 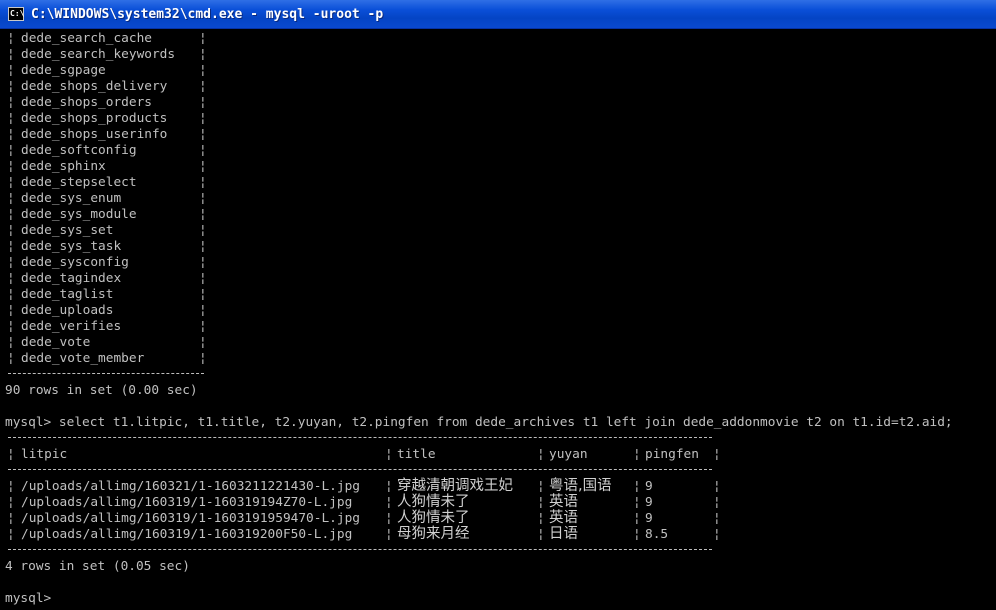 What do you see at coordinates (71, 198) in the screenshot?
I see `table-name: dede_sys_enum` at bounding box center [71, 198].